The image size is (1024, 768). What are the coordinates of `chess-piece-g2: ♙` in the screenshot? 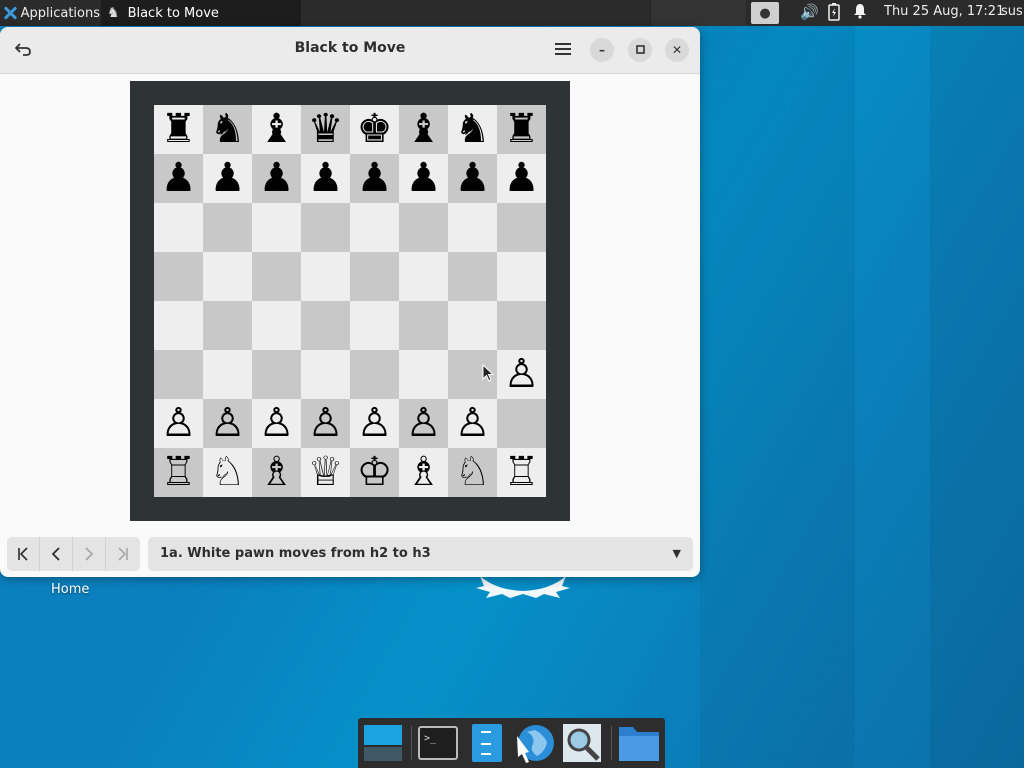 It's located at (473, 423).